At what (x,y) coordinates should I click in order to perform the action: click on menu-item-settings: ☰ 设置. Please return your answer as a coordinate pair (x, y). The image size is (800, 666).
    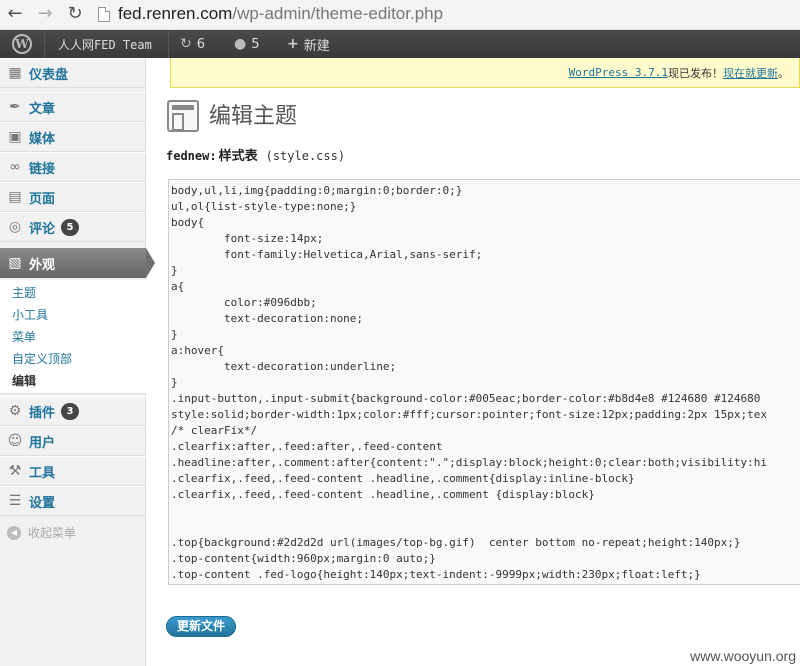
    Looking at the image, I should click on (73, 501).